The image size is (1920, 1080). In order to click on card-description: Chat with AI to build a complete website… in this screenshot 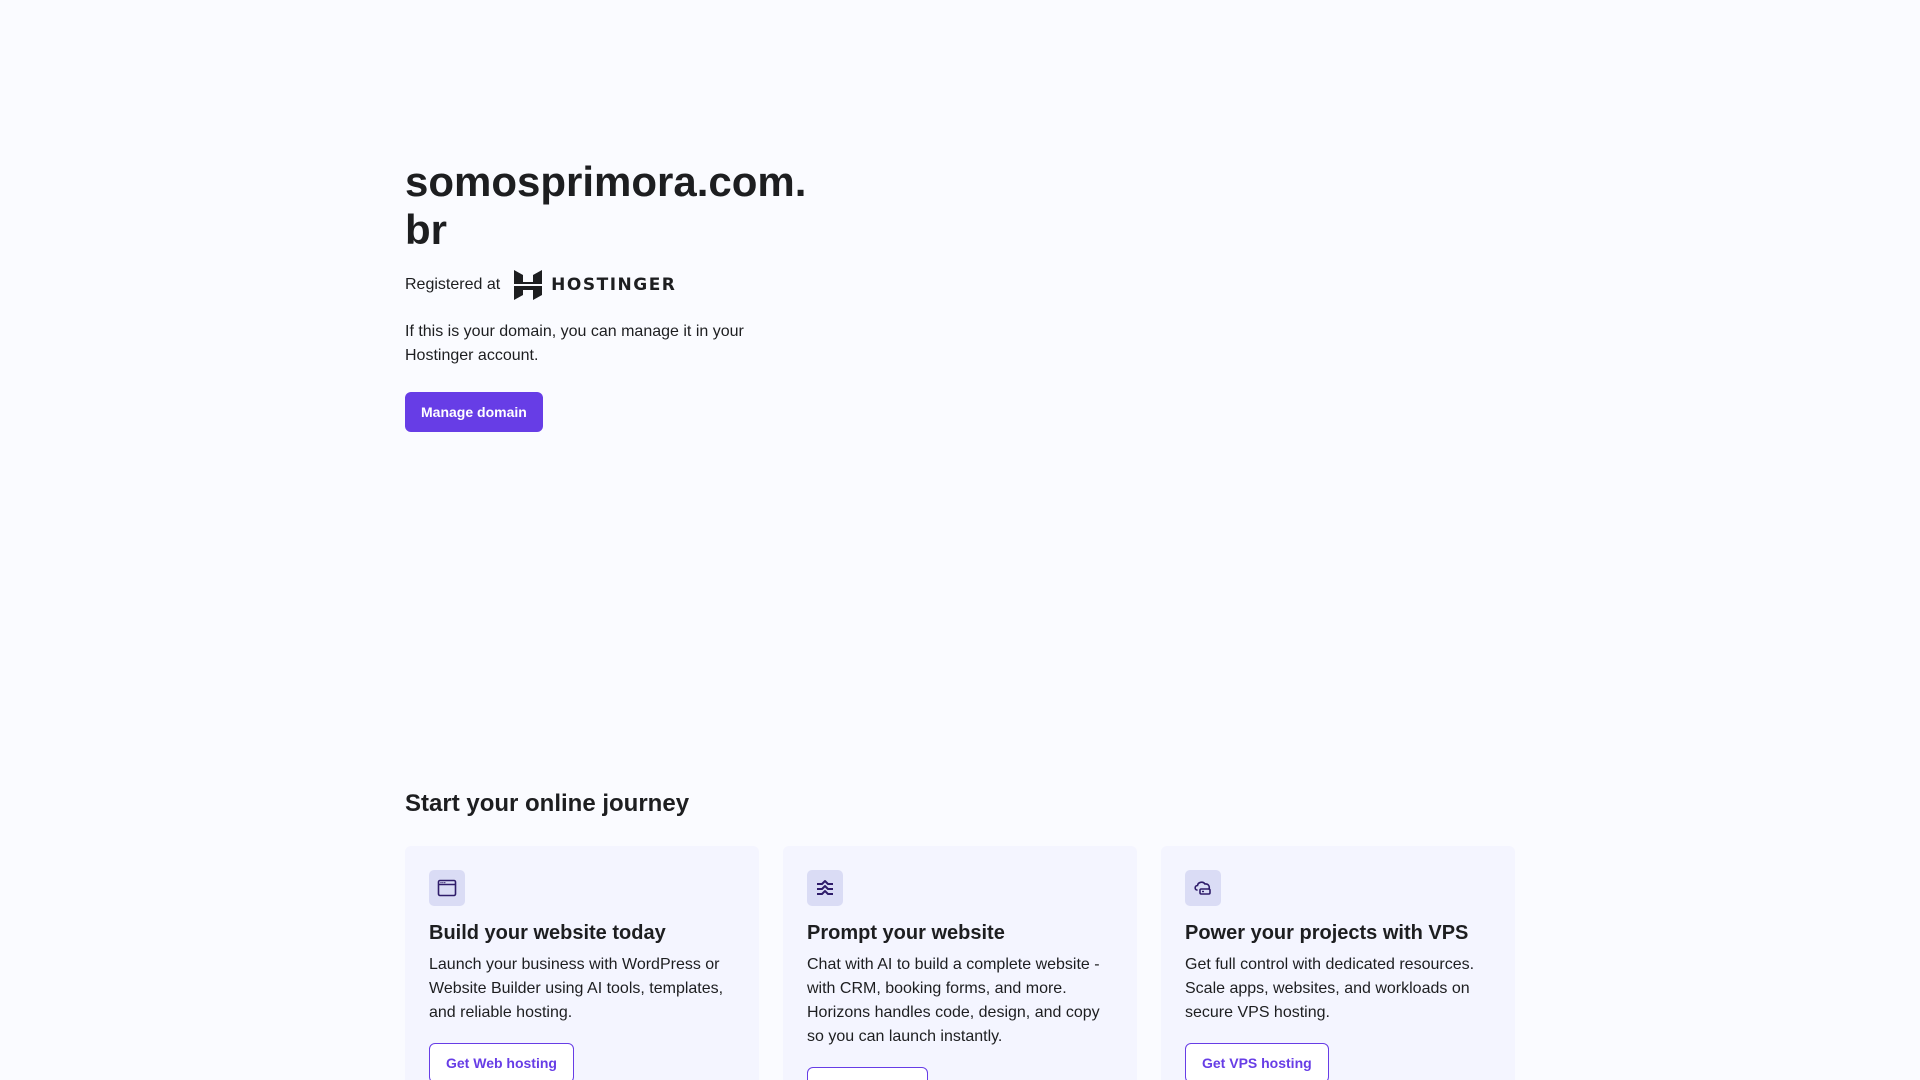, I will do `click(953, 1000)`.